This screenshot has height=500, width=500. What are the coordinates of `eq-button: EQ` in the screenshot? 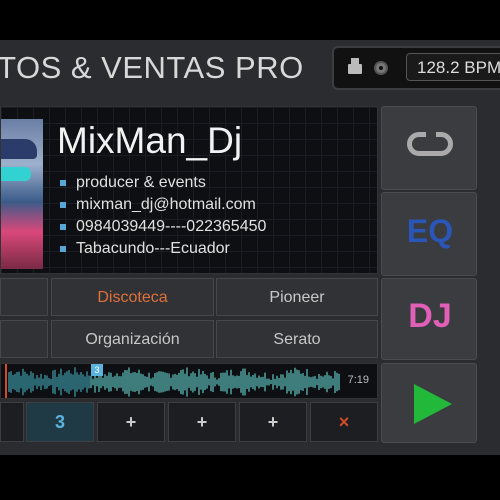 It's located at (429, 234).